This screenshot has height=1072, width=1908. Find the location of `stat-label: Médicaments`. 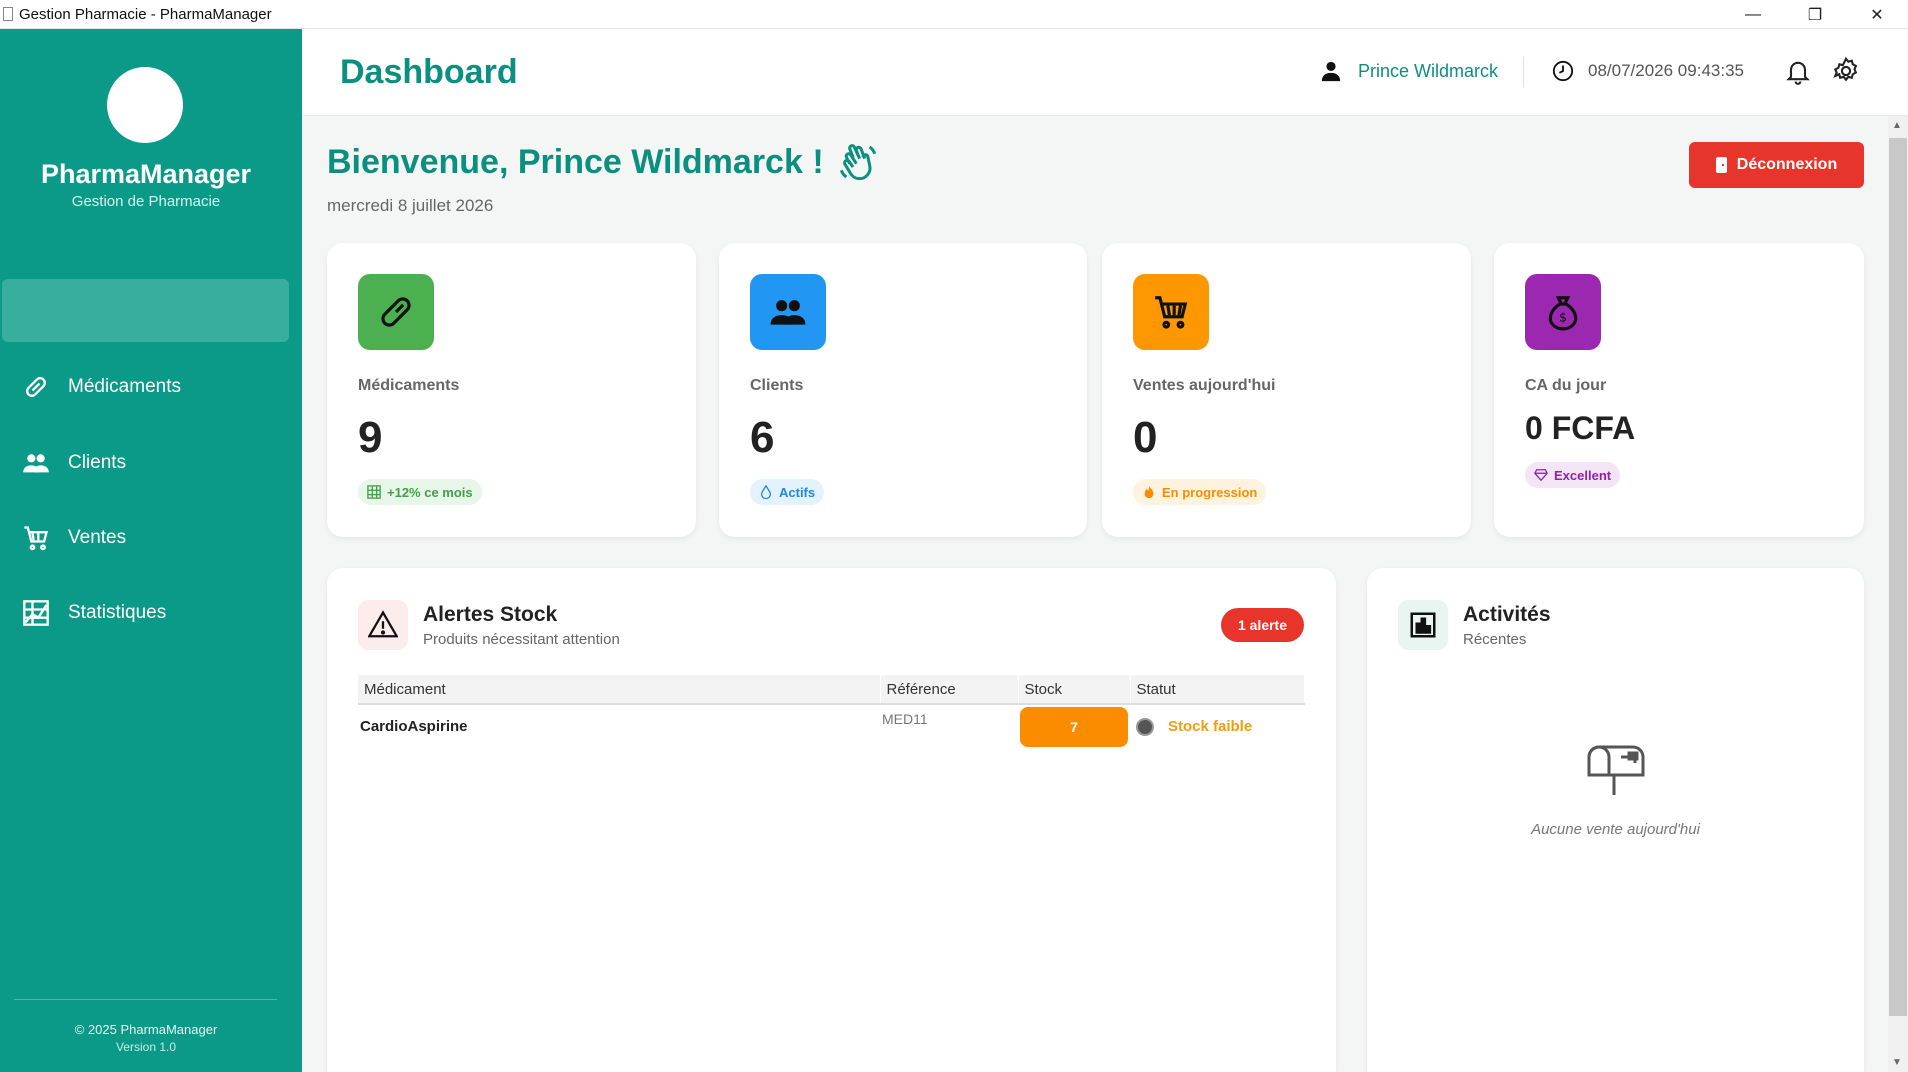

stat-label: Médicaments is located at coordinates (409, 385).